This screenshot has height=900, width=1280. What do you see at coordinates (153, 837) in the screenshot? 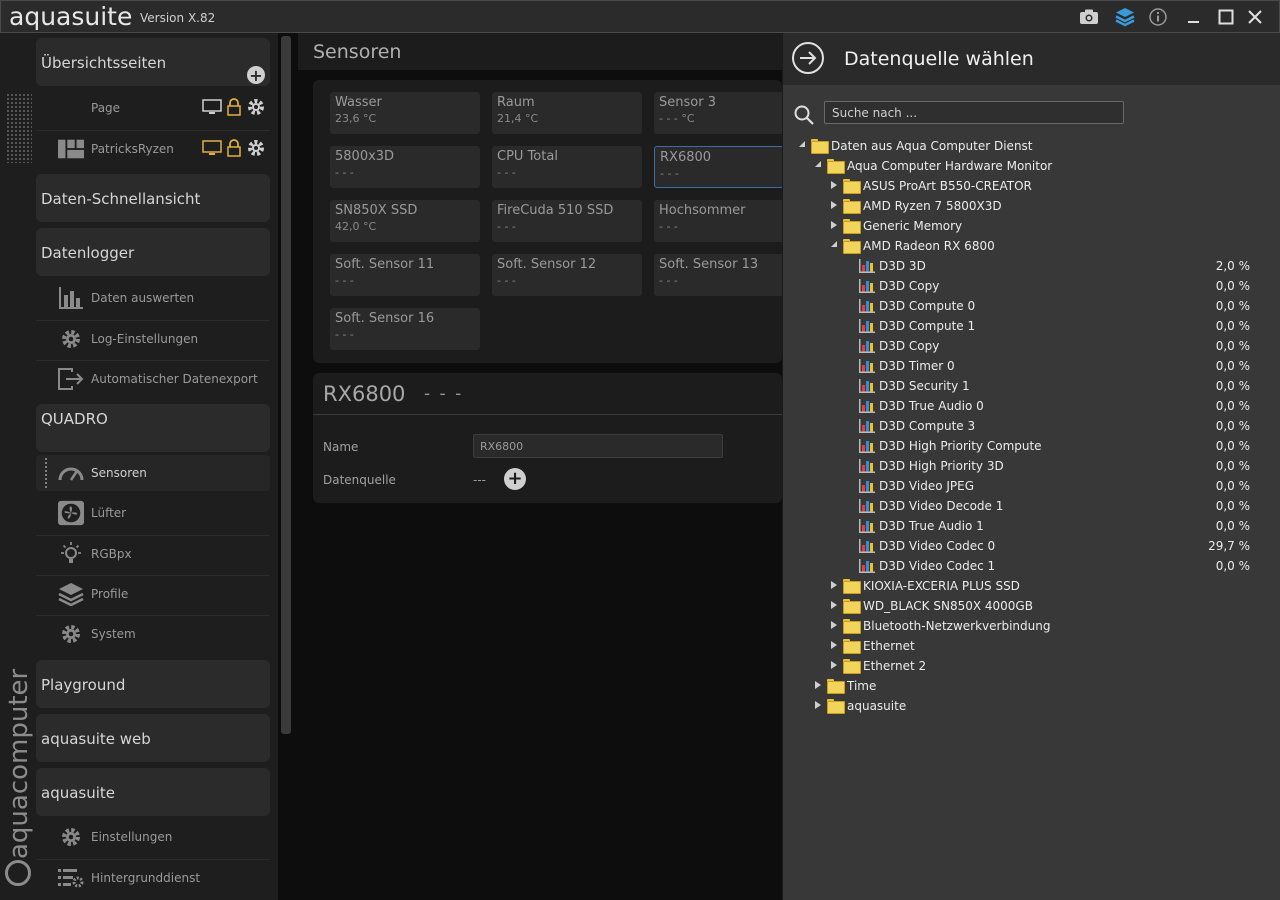
I see `sidebar-item-einstellungen: Einstellungen` at bounding box center [153, 837].